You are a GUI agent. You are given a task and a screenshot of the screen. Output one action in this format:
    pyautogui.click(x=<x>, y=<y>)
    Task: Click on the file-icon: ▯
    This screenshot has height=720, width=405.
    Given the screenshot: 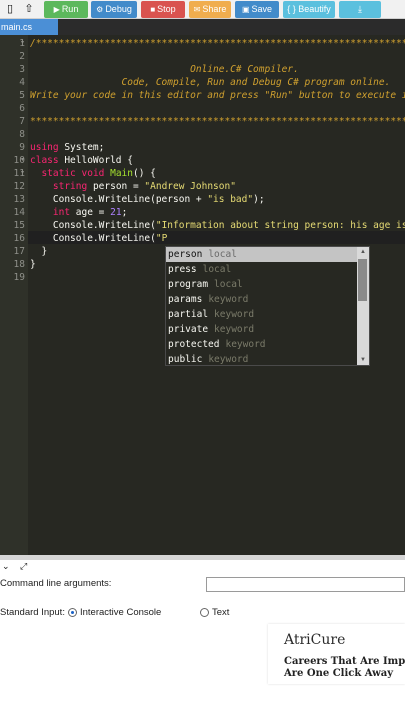 What is the action you would take?
    pyautogui.click(x=10, y=9)
    